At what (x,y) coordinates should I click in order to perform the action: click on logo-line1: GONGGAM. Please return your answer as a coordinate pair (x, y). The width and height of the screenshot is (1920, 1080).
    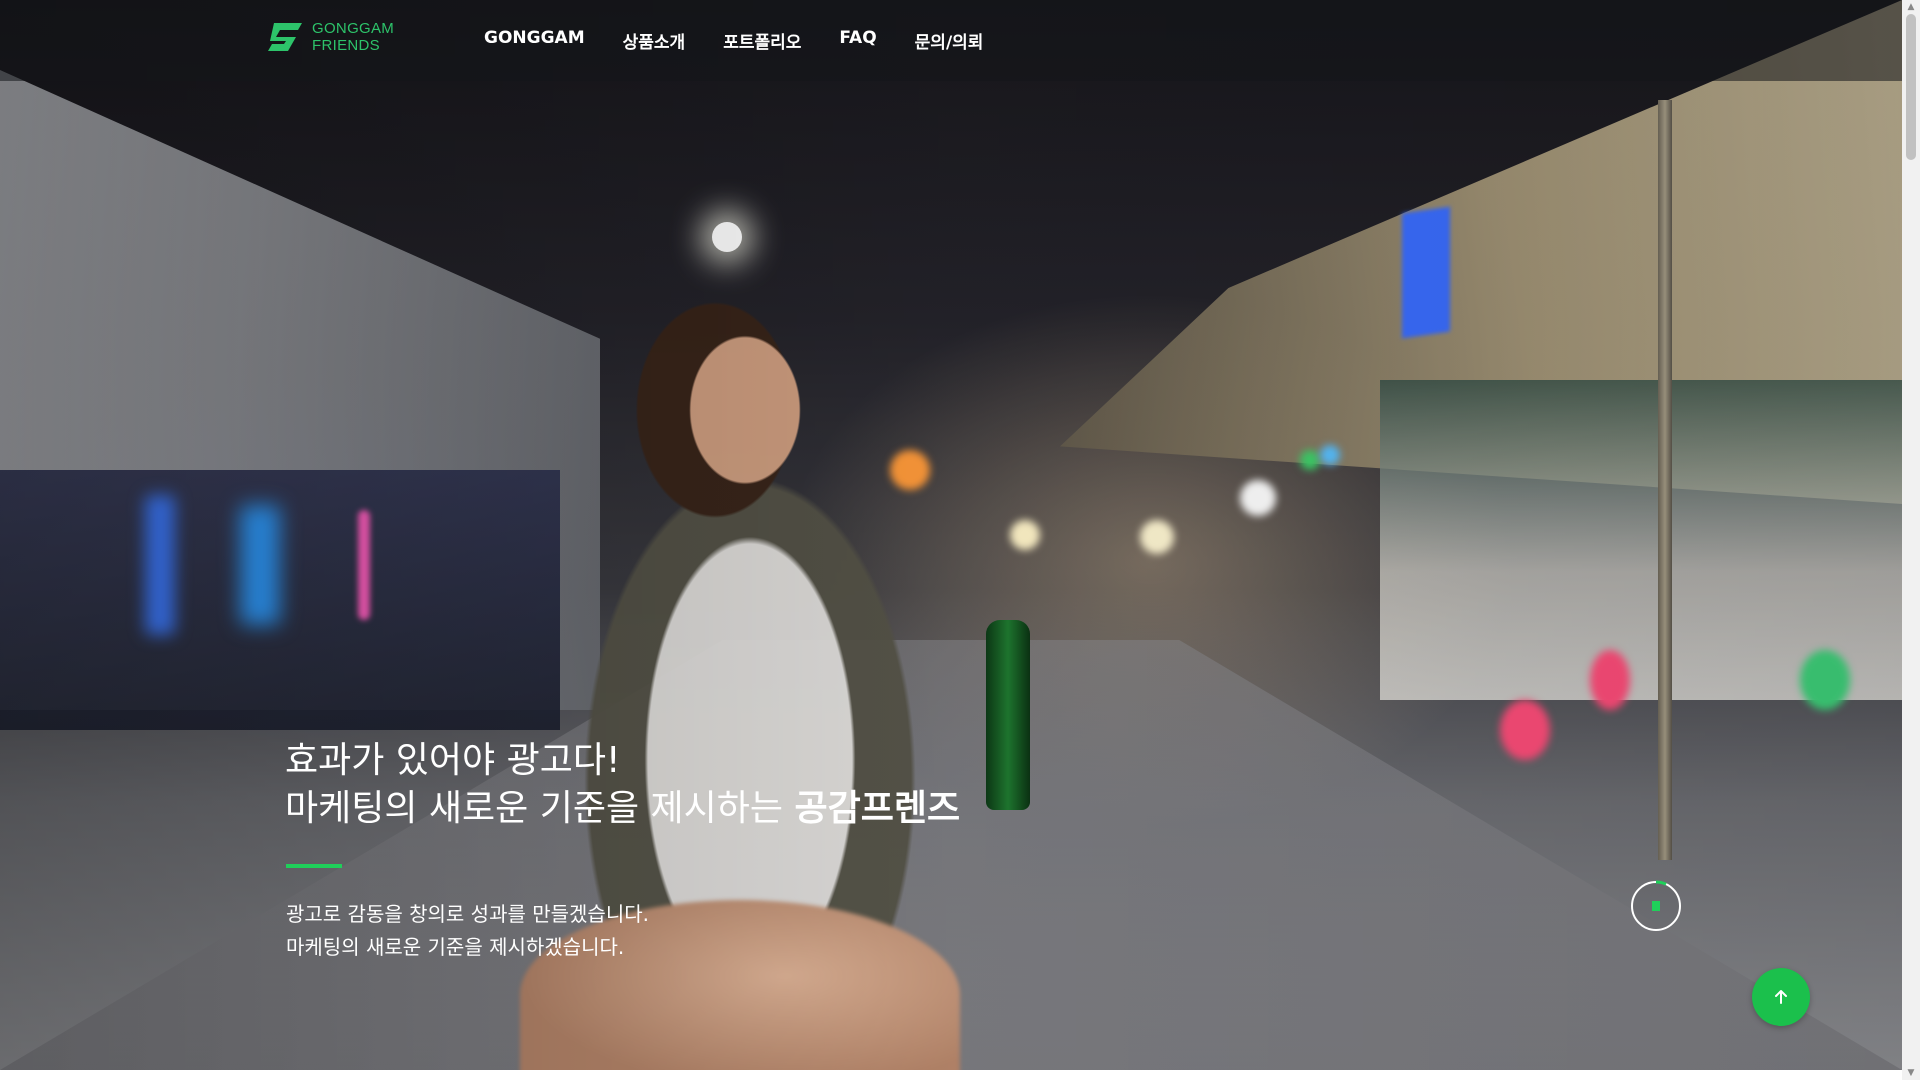
    Looking at the image, I should click on (353, 28).